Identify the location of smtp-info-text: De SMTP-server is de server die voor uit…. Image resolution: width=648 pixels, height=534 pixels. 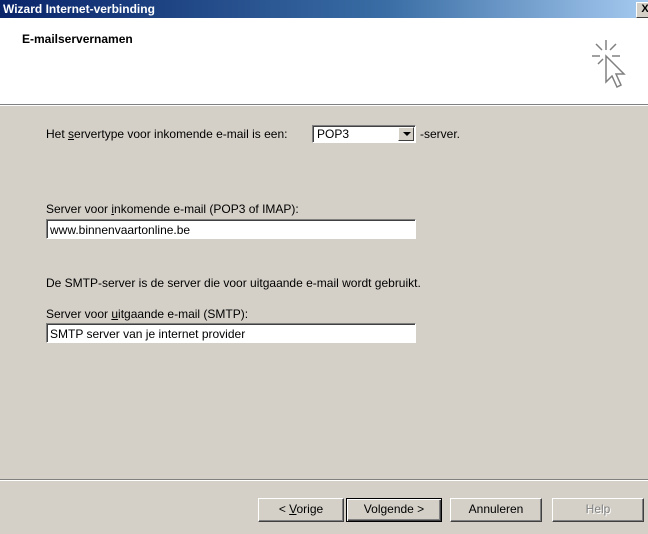
(233, 283).